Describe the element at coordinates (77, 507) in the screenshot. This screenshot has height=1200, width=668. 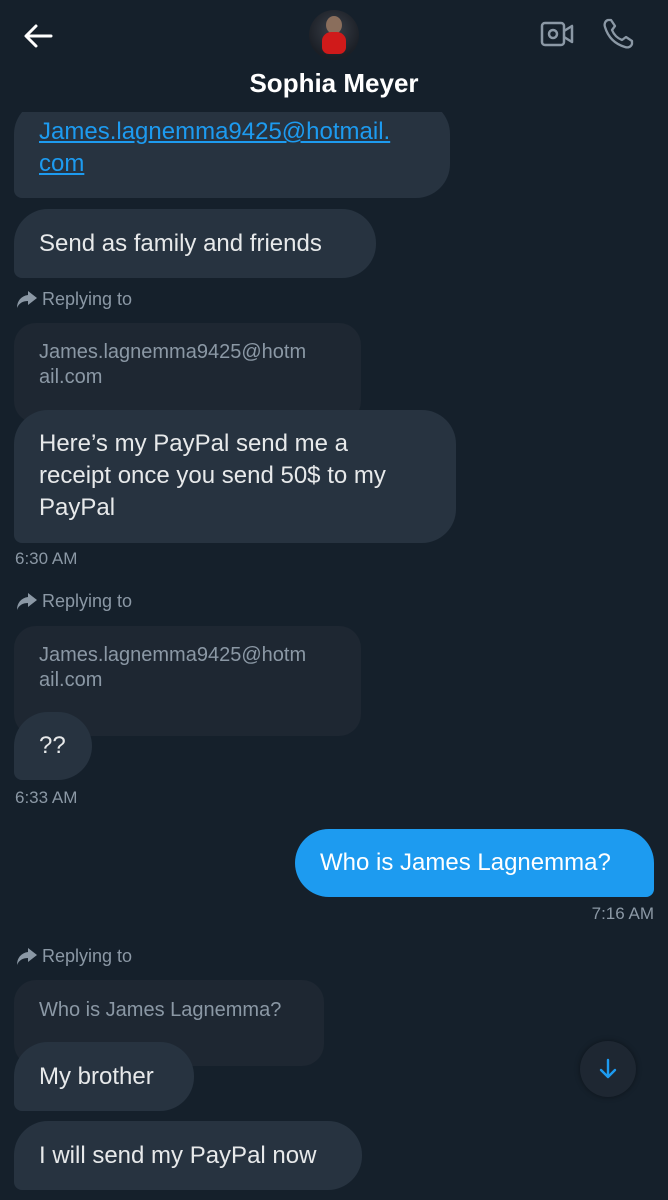
I see `message-text-line3: PayPal` at that location.